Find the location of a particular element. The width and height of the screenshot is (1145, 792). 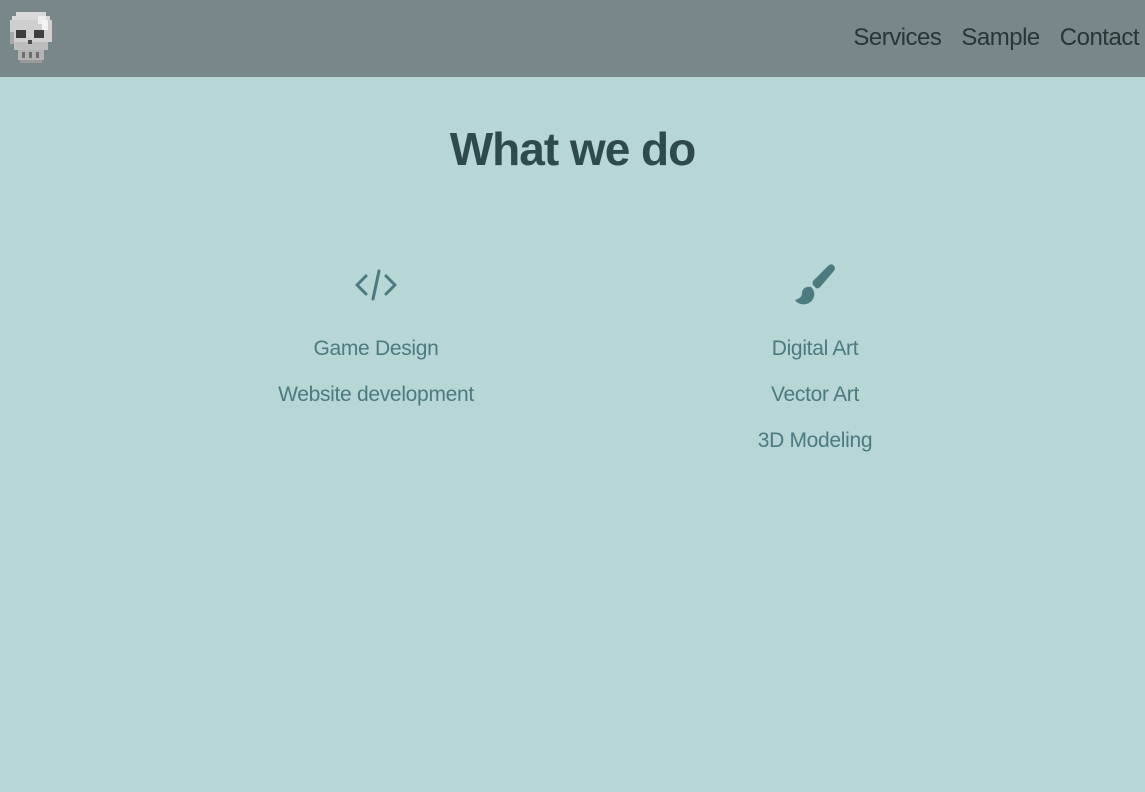

service-item-vector-art: Vector Art is located at coordinates (815, 394).